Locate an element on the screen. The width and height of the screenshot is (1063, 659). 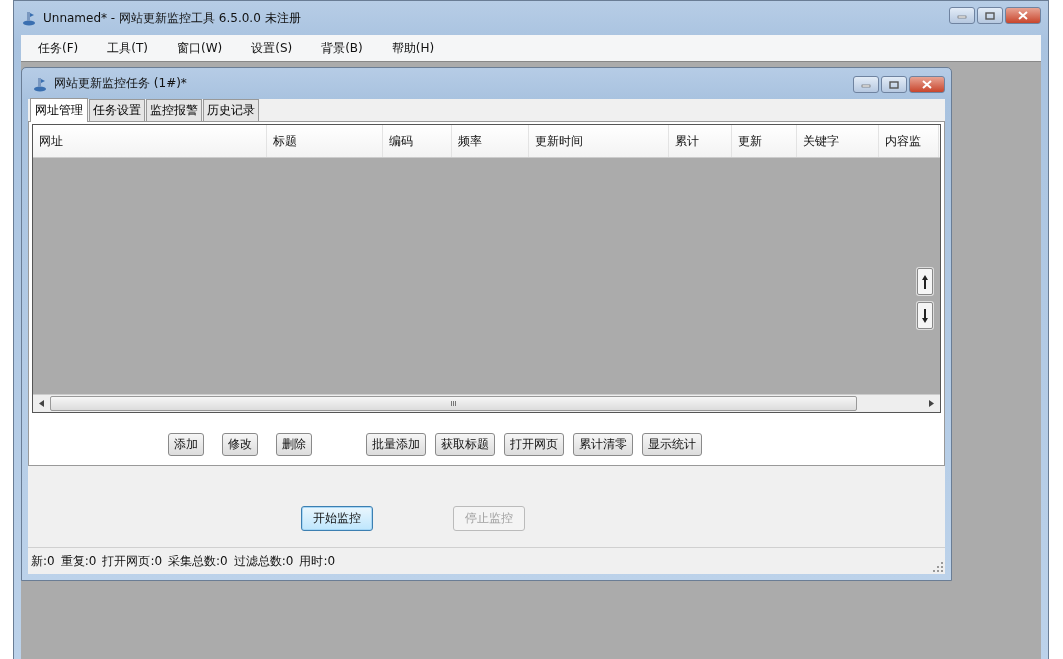
status-text: 过滤总数:0 is located at coordinates (263, 561).